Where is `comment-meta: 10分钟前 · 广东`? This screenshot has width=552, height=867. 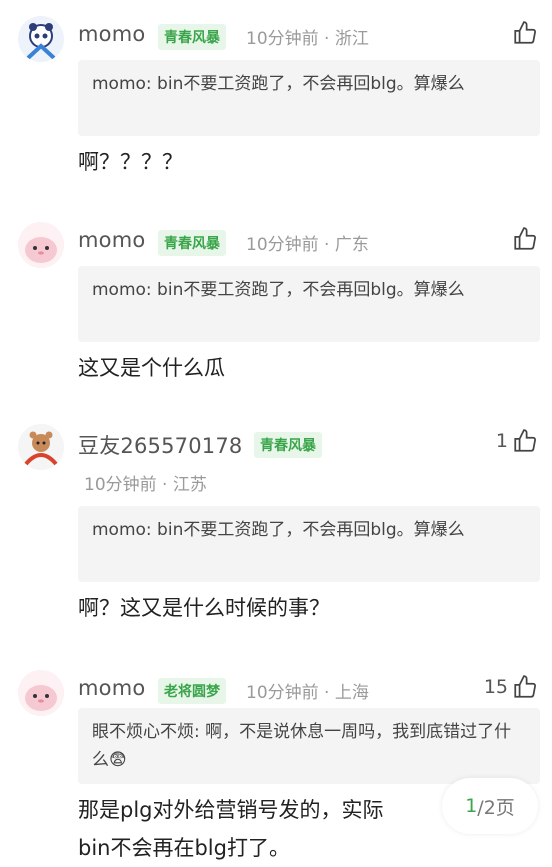
comment-meta: 10分钟前 · 广东 is located at coordinates (307, 245).